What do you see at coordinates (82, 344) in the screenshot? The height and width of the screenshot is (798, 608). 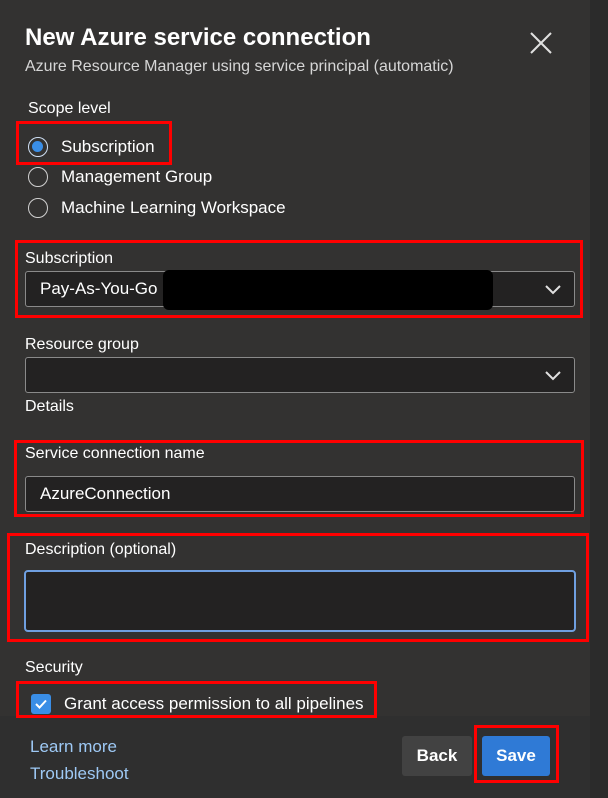 I see `resource-group-label: Resource group` at bounding box center [82, 344].